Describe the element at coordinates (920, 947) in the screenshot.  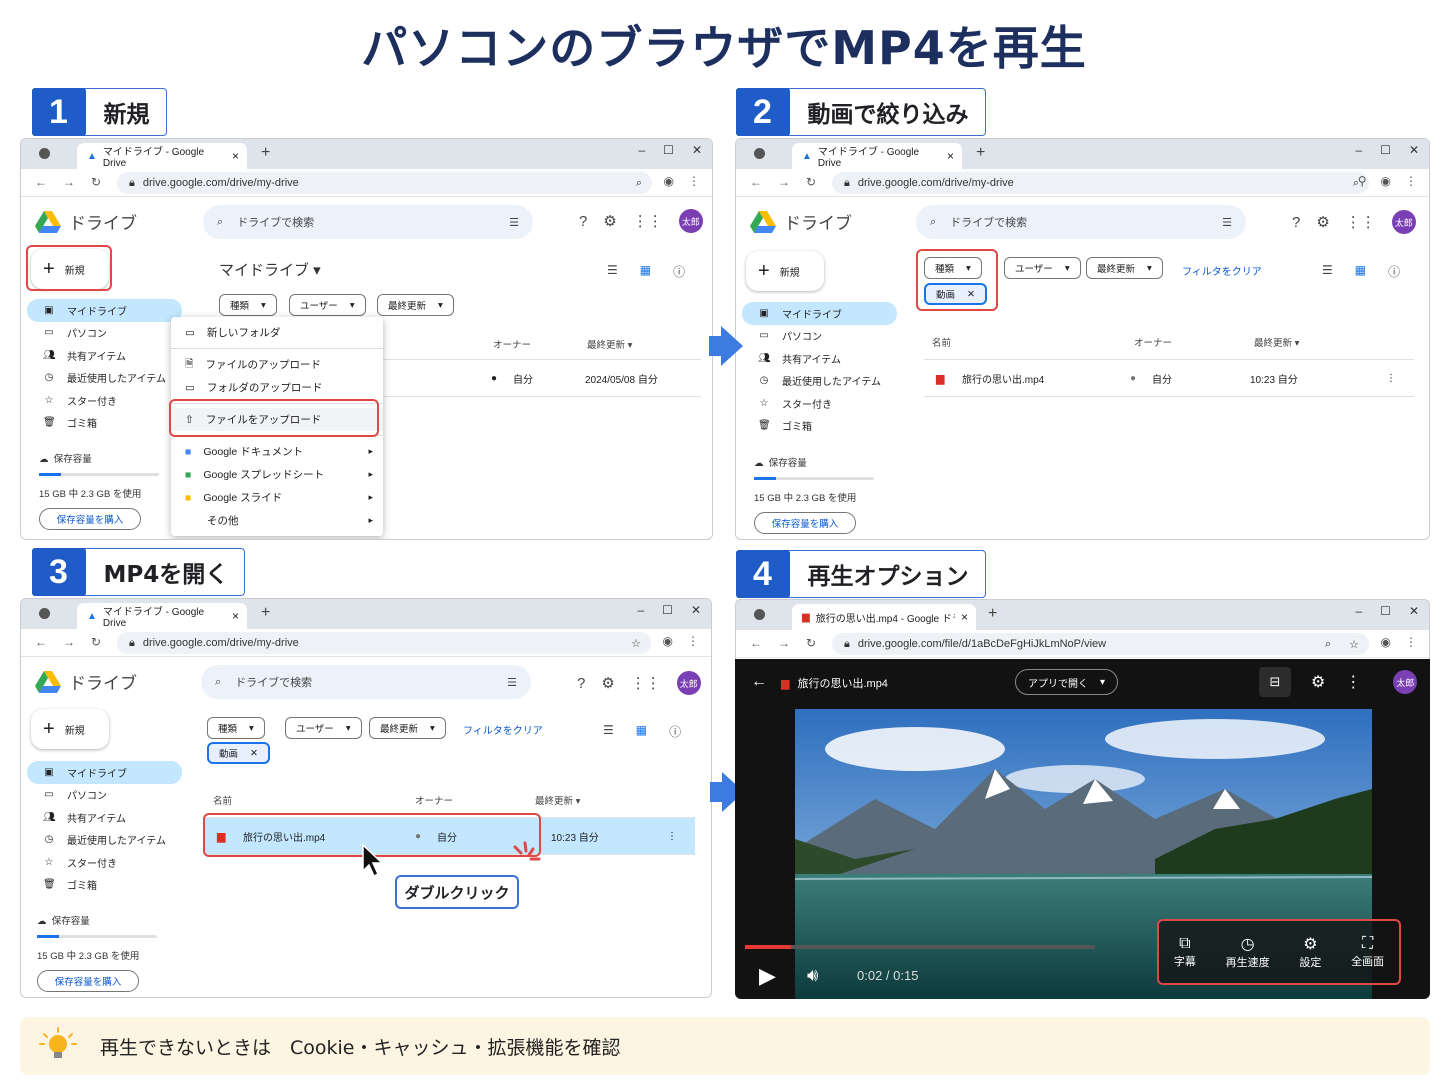
I see `progress-track` at that location.